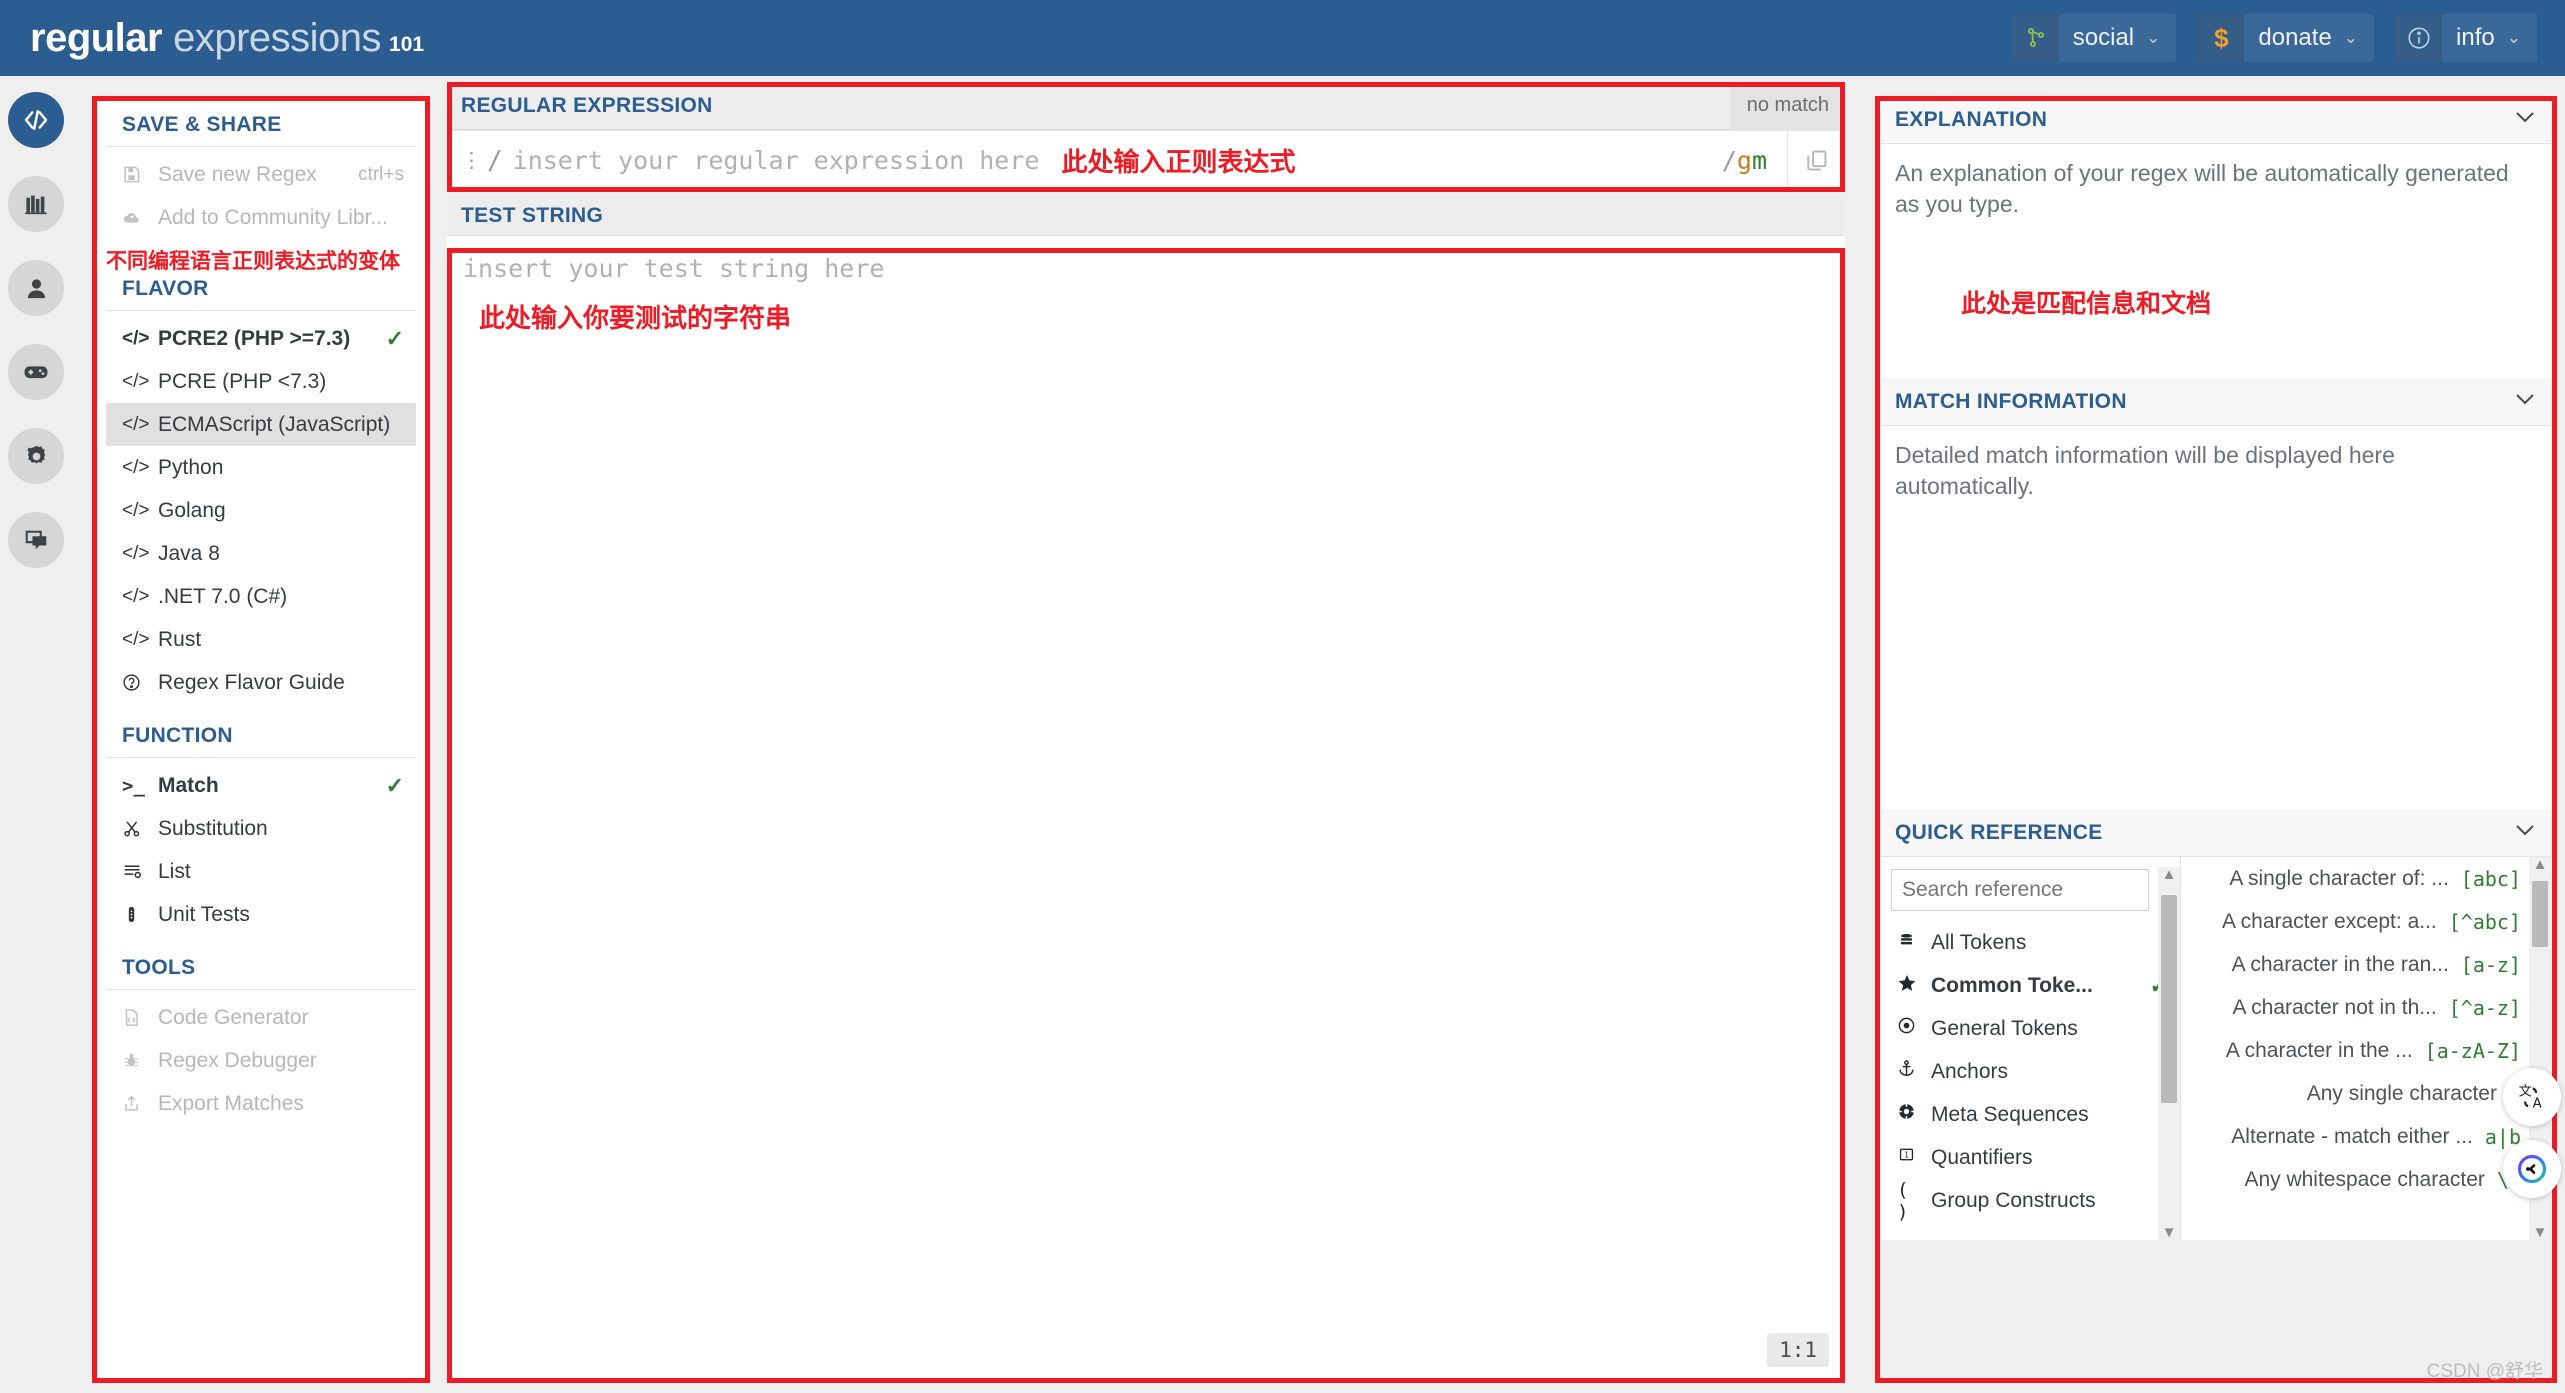 The width and height of the screenshot is (2565, 1393). What do you see at coordinates (771, 160) in the screenshot?
I see `regex-input-placeholder: insert your regular expression here` at bounding box center [771, 160].